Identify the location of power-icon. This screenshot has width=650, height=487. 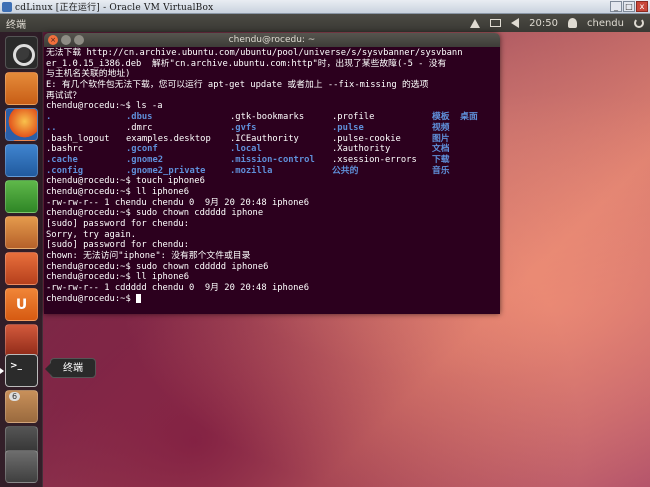
(639, 23).